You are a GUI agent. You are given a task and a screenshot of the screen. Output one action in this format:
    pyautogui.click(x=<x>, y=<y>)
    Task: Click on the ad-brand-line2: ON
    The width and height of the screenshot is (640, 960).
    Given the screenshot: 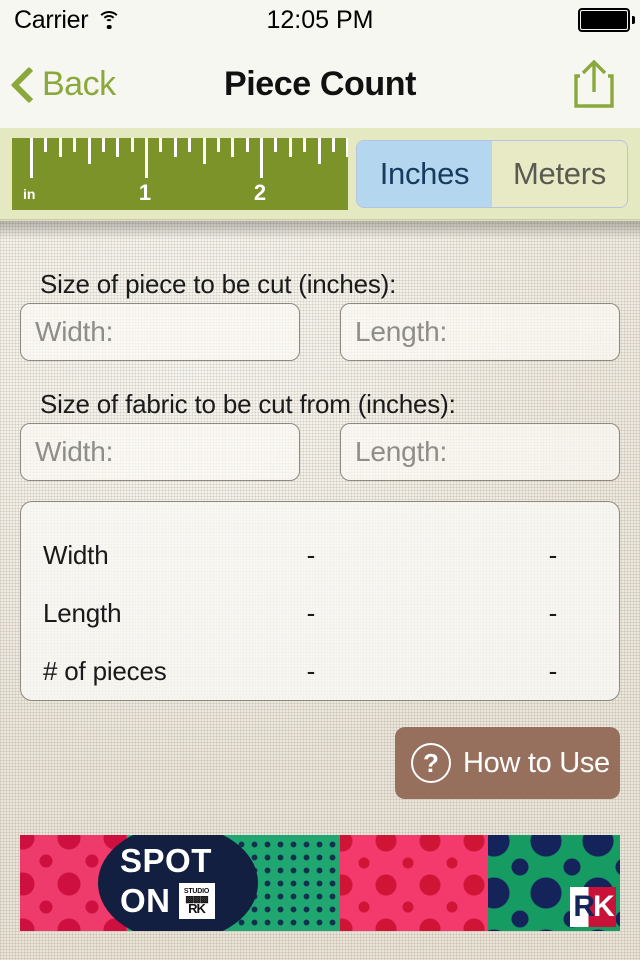 What is the action you would take?
    pyautogui.click(x=145, y=900)
    